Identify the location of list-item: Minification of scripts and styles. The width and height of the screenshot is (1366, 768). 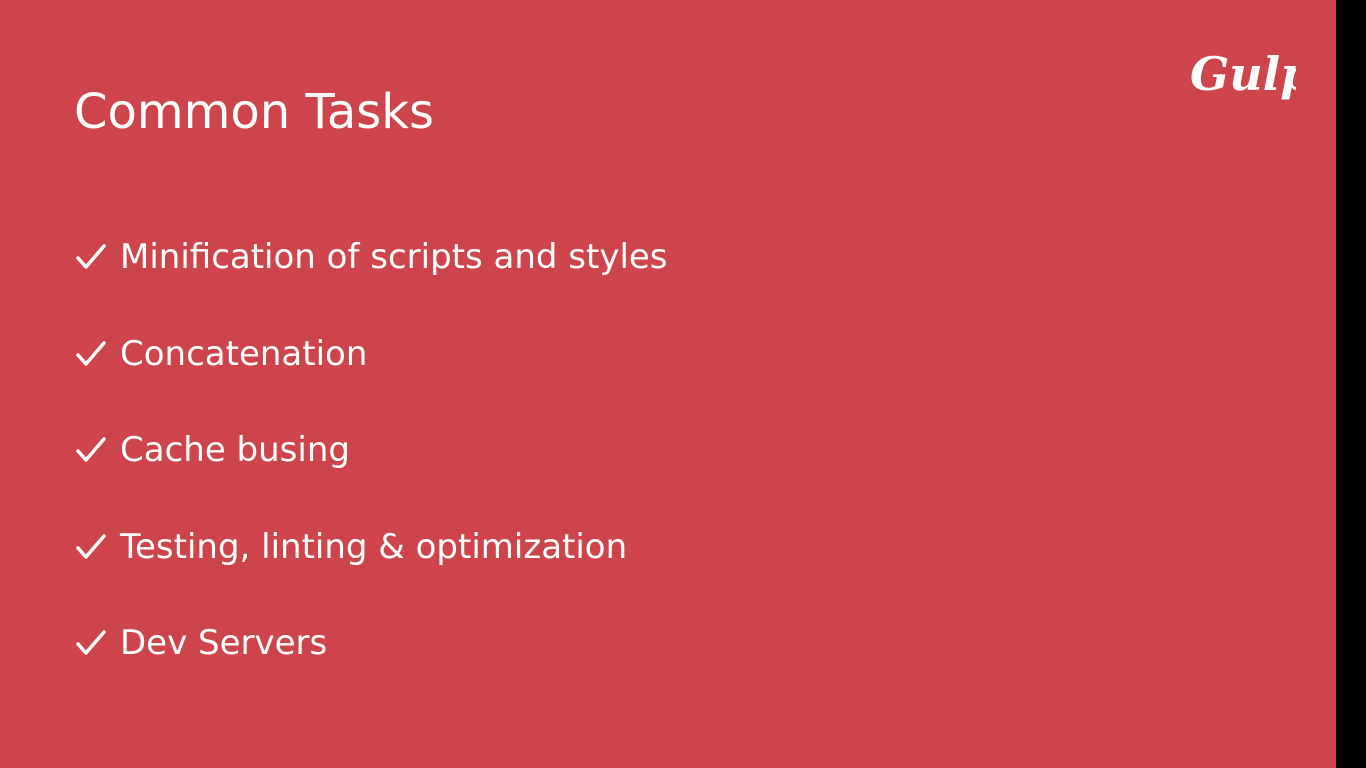
(371, 257).